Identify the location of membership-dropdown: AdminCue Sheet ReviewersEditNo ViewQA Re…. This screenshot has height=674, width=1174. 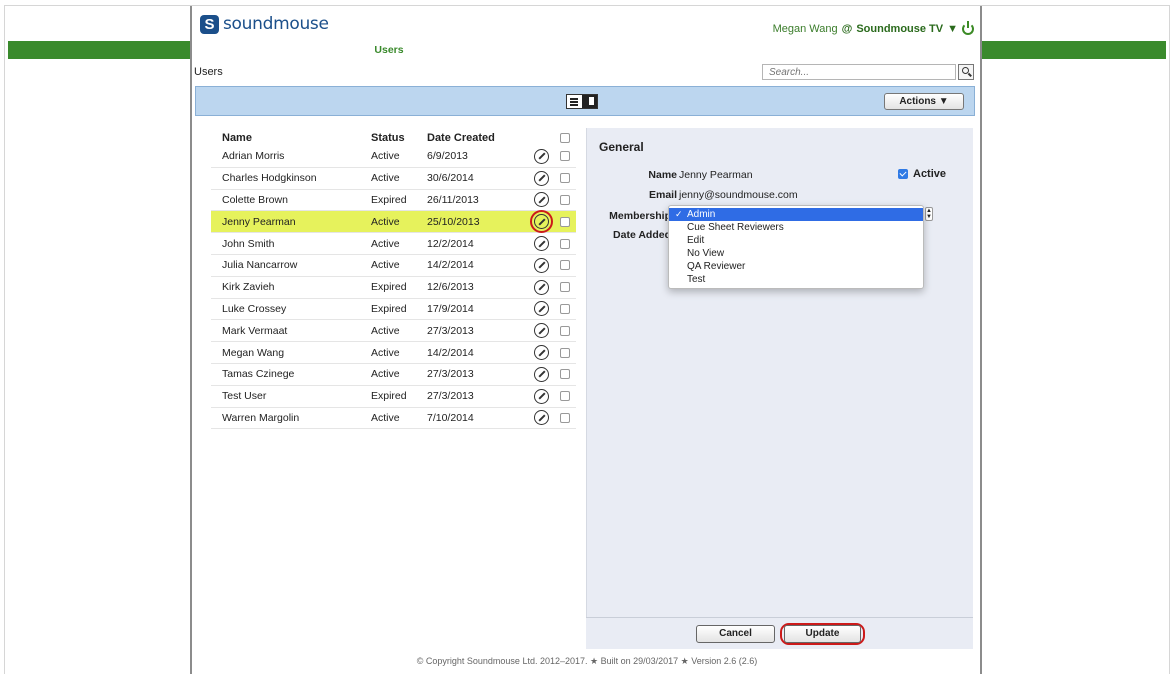
(796, 247).